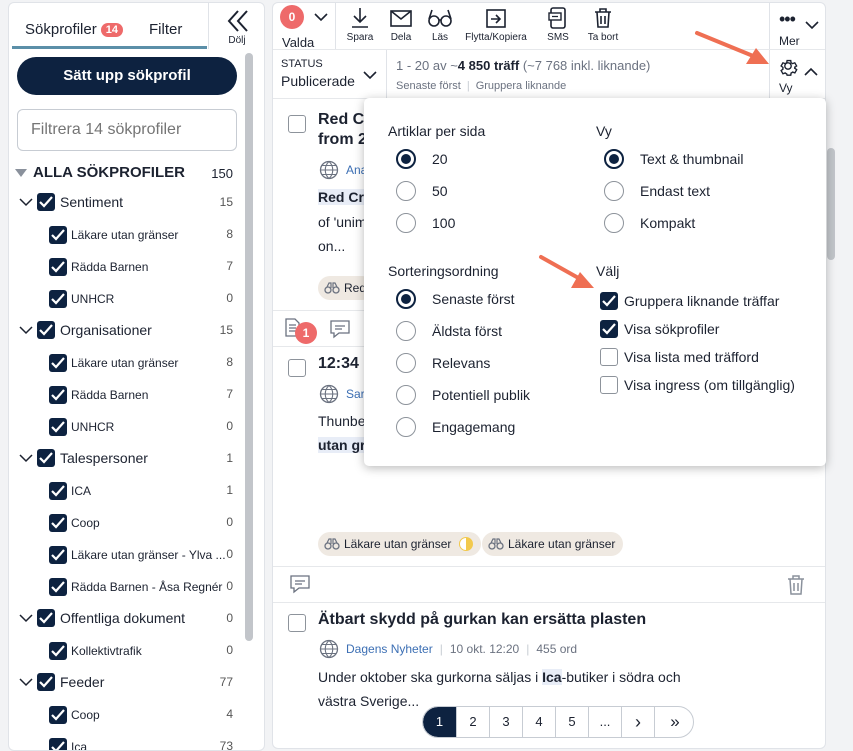  What do you see at coordinates (566, 271) in the screenshot?
I see `arrow-to-group-option-icon` at bounding box center [566, 271].